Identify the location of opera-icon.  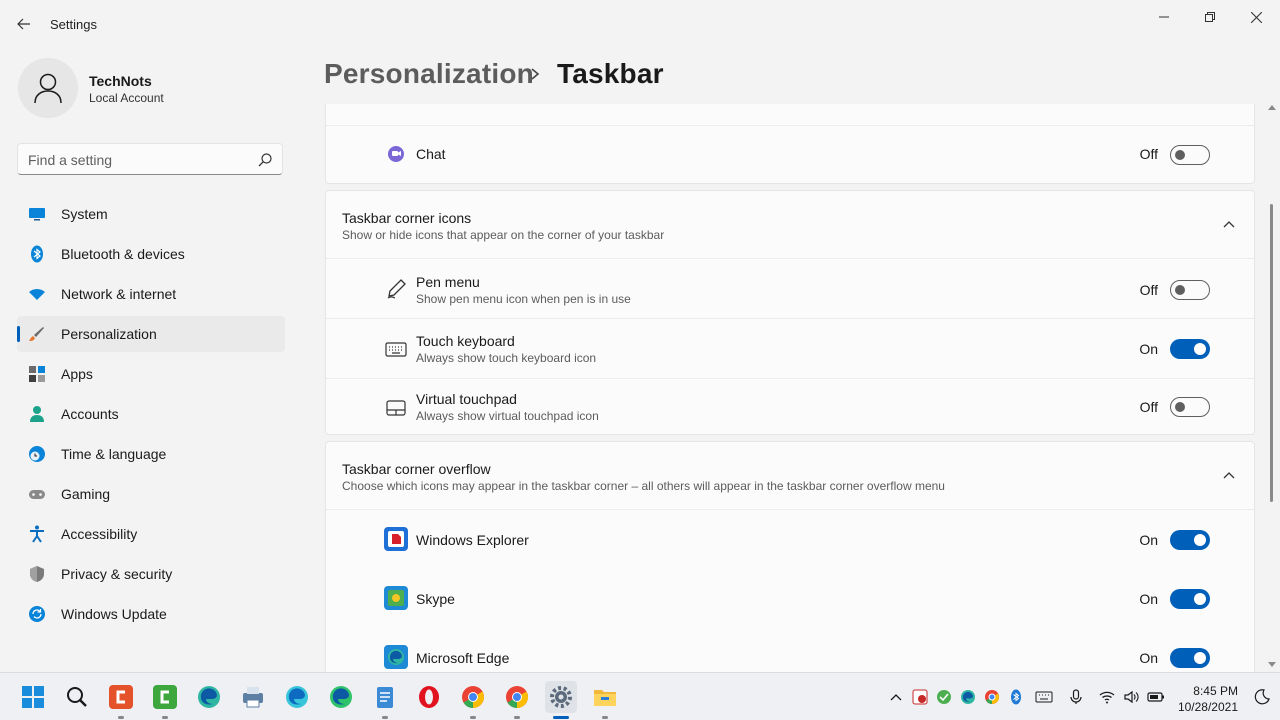
(429, 697).